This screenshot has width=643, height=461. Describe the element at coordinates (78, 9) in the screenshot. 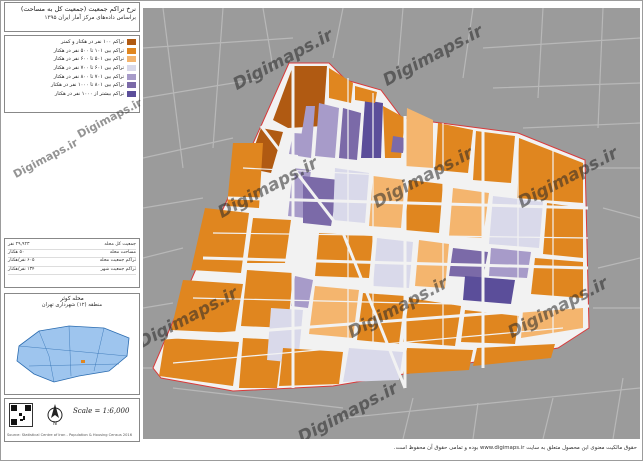

I see `map-title: نرخ تراکم جمعیت (جمعیت کل به مساحت)` at that location.